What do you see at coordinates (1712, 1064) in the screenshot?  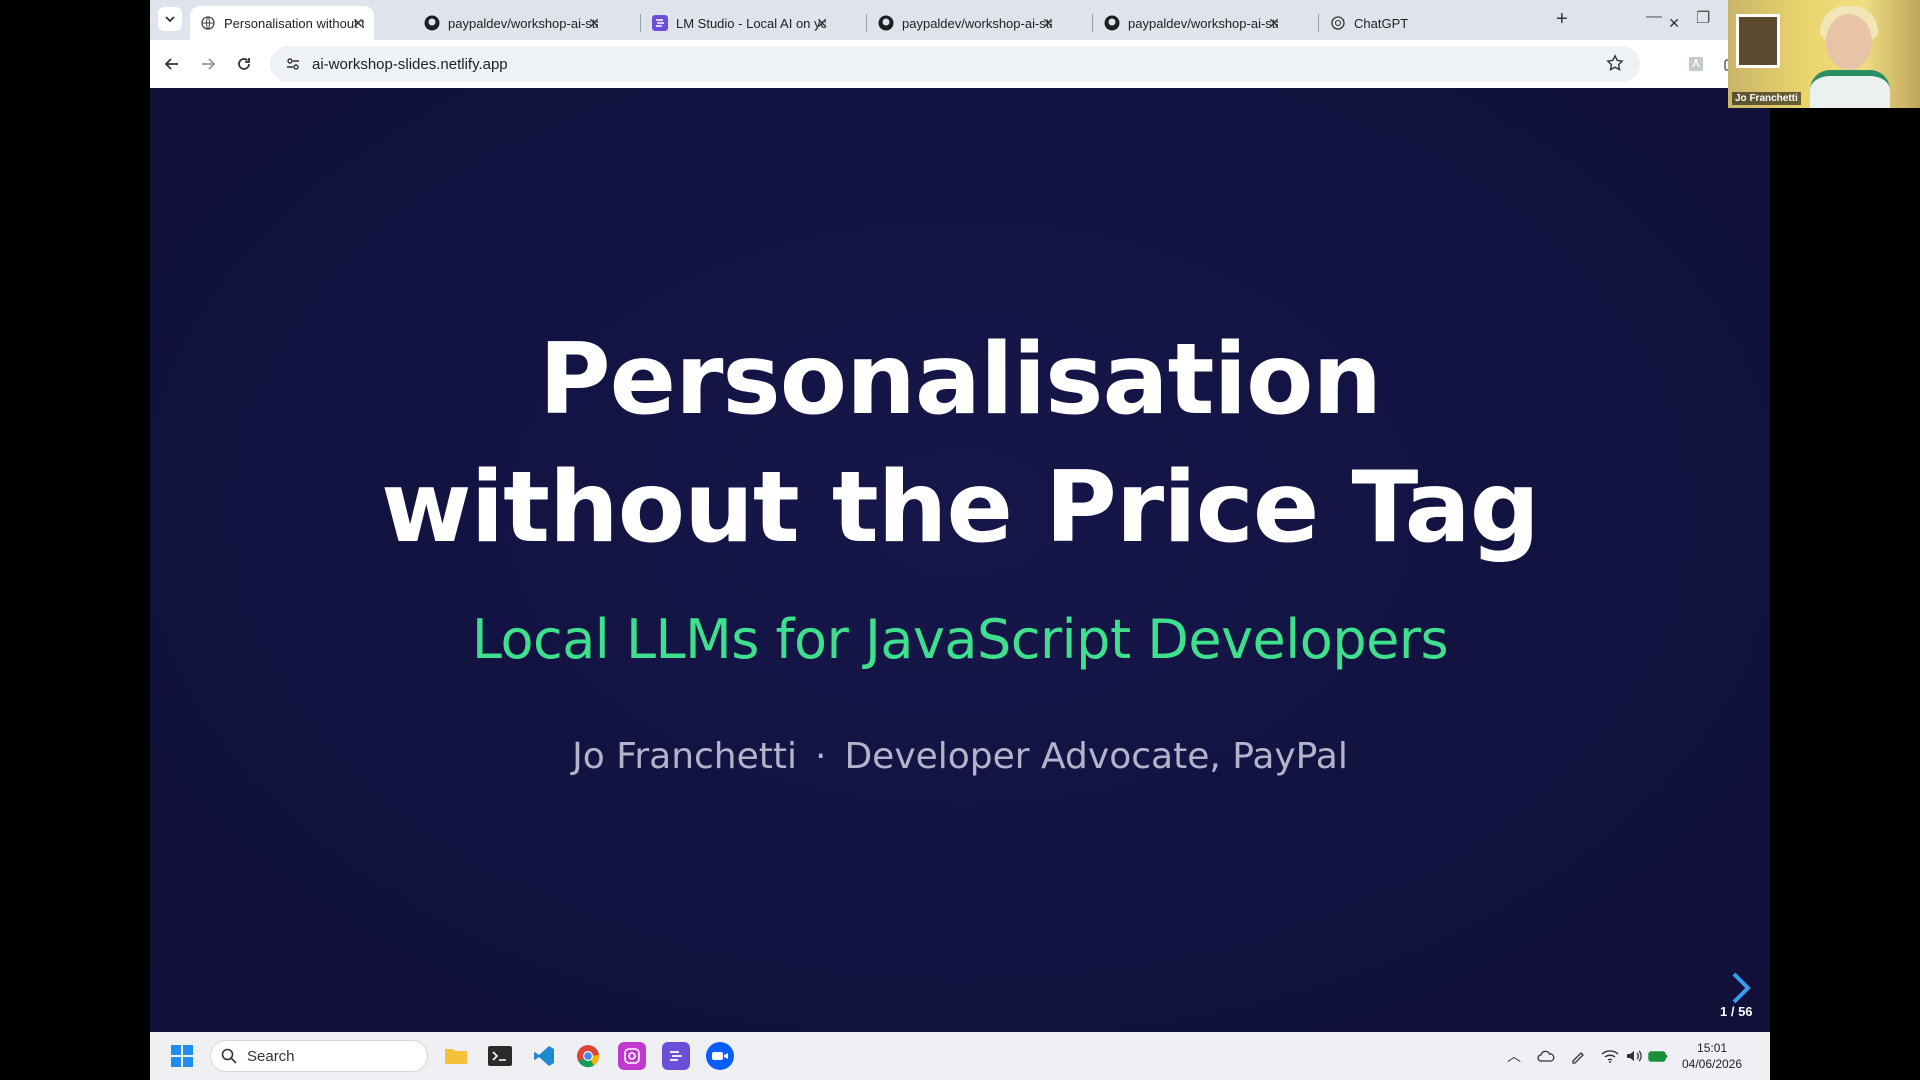 I see `clock-date: 04/06/2026` at bounding box center [1712, 1064].